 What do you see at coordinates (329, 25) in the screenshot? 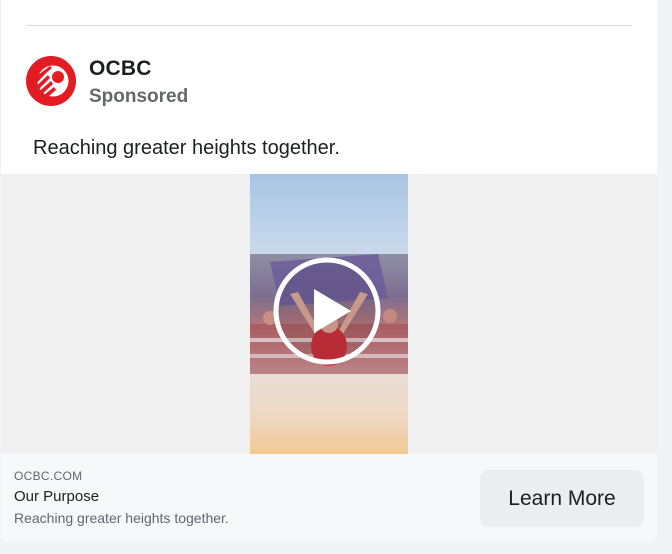
I see `divider` at bounding box center [329, 25].